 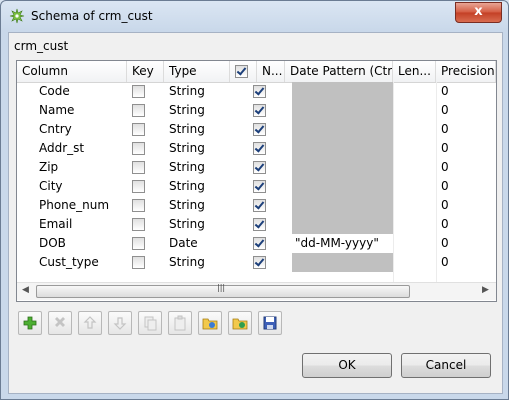 I want to click on select-all-nullable-checkbox, so click(x=241, y=71).